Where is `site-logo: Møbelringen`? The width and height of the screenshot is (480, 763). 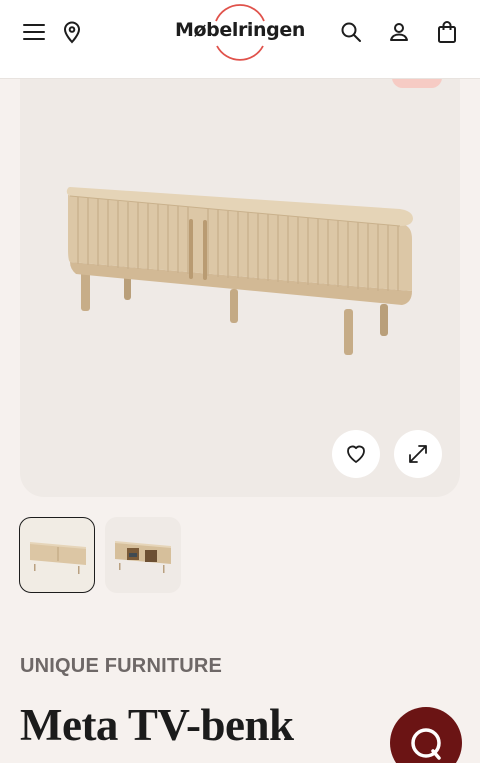 site-logo: Møbelringen is located at coordinates (240, 32).